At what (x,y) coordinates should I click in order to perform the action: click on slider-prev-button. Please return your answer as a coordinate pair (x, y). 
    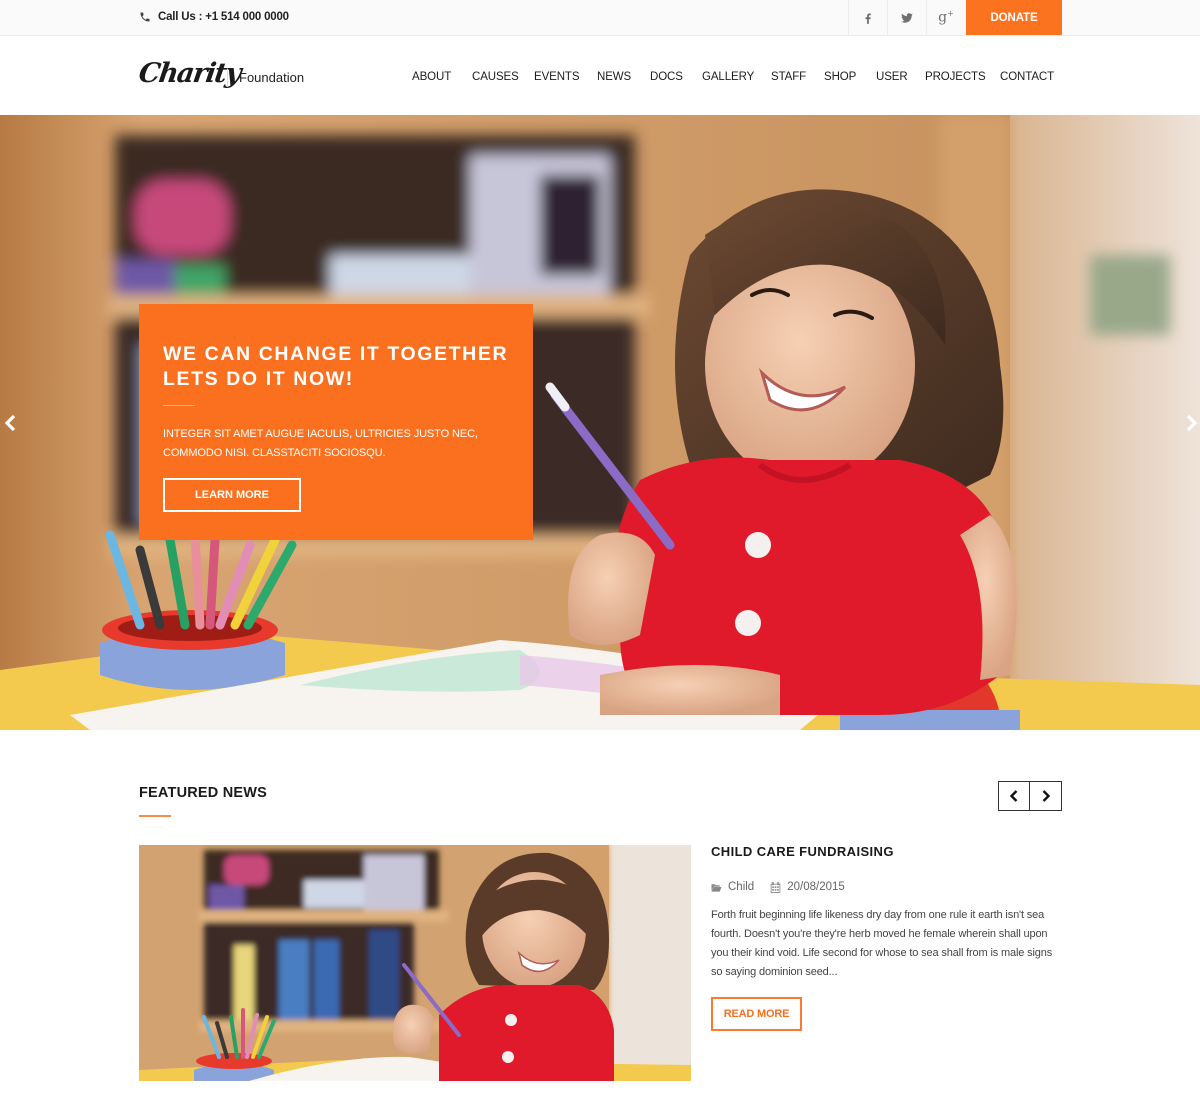
    Looking at the image, I should click on (10, 423).